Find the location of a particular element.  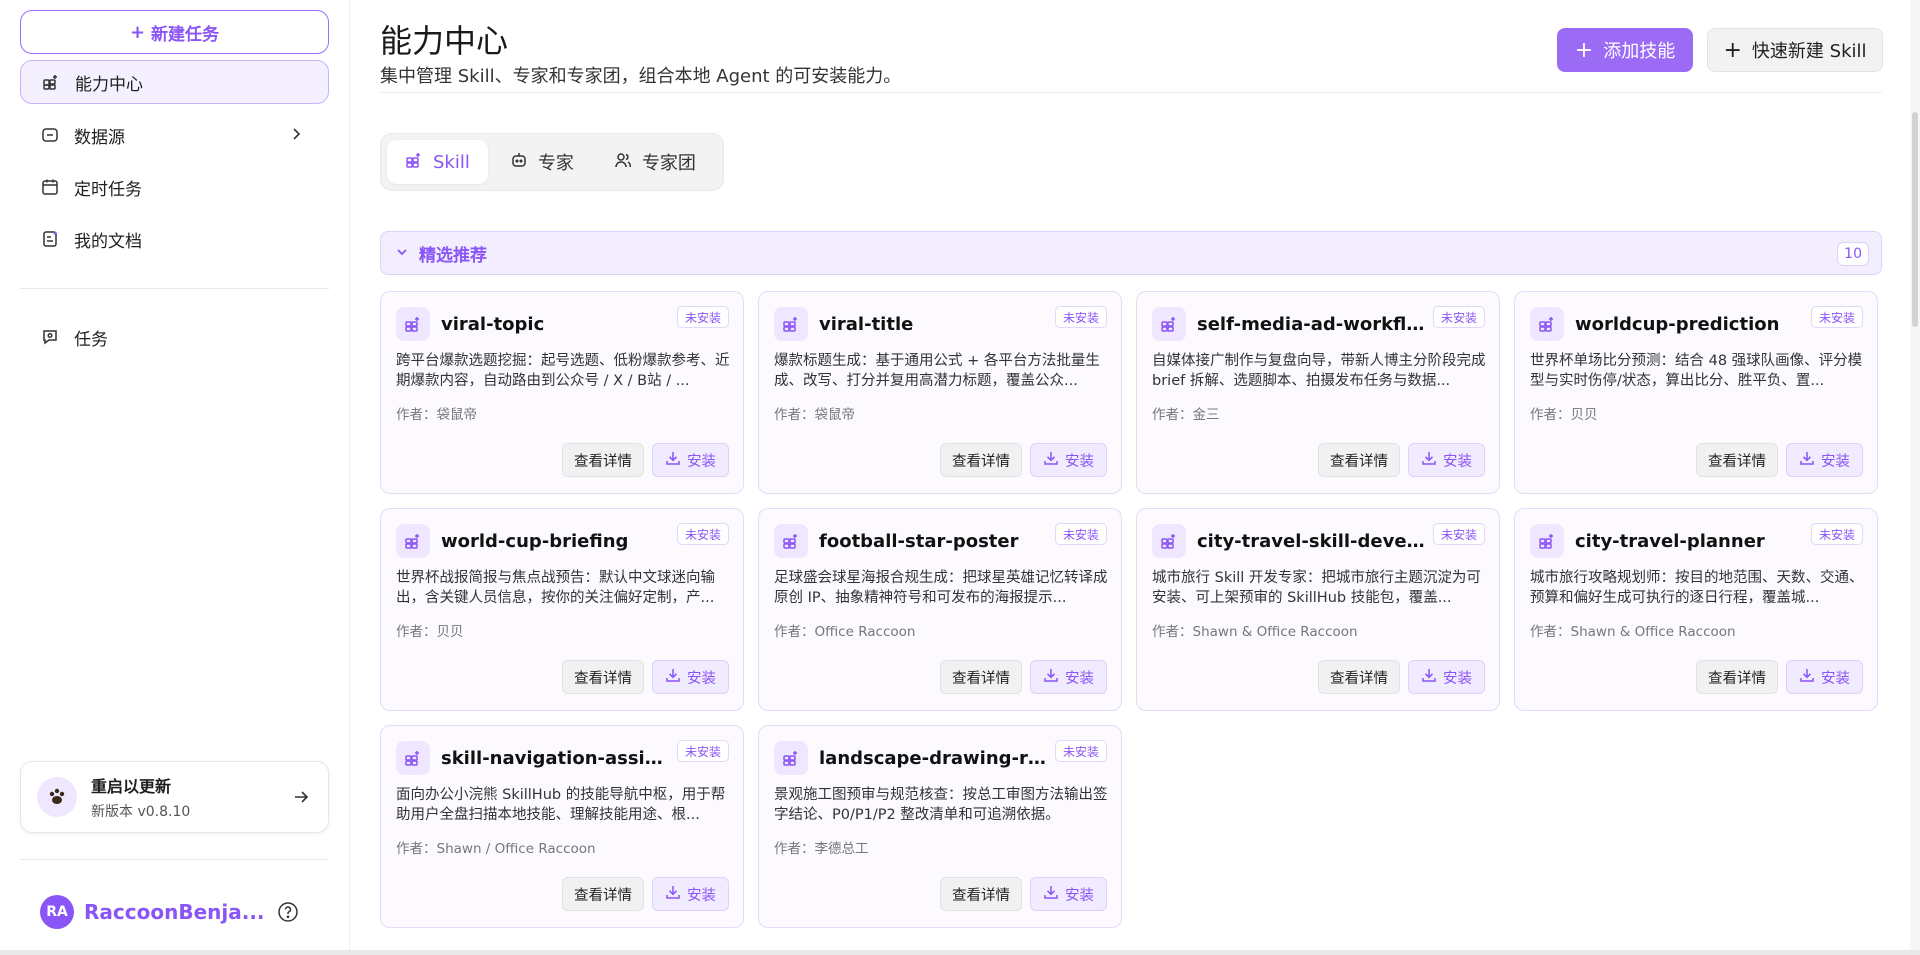

tab-label: 专家 is located at coordinates (555, 163).